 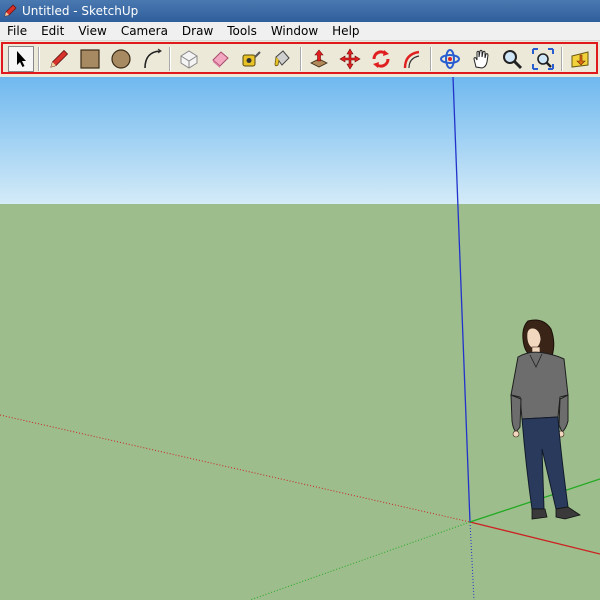 What do you see at coordinates (92, 31) in the screenshot?
I see `menu-view: View` at bounding box center [92, 31].